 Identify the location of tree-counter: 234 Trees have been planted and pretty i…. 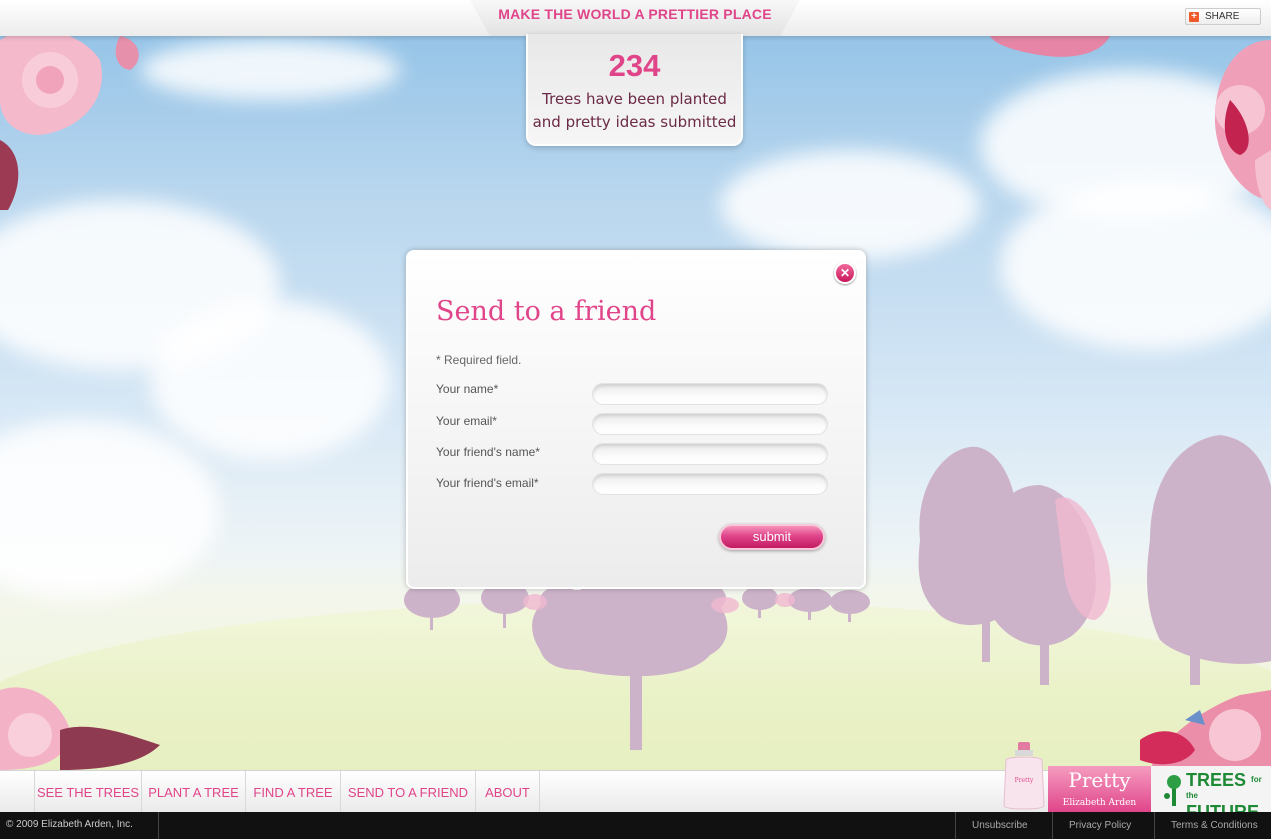
(634, 90).